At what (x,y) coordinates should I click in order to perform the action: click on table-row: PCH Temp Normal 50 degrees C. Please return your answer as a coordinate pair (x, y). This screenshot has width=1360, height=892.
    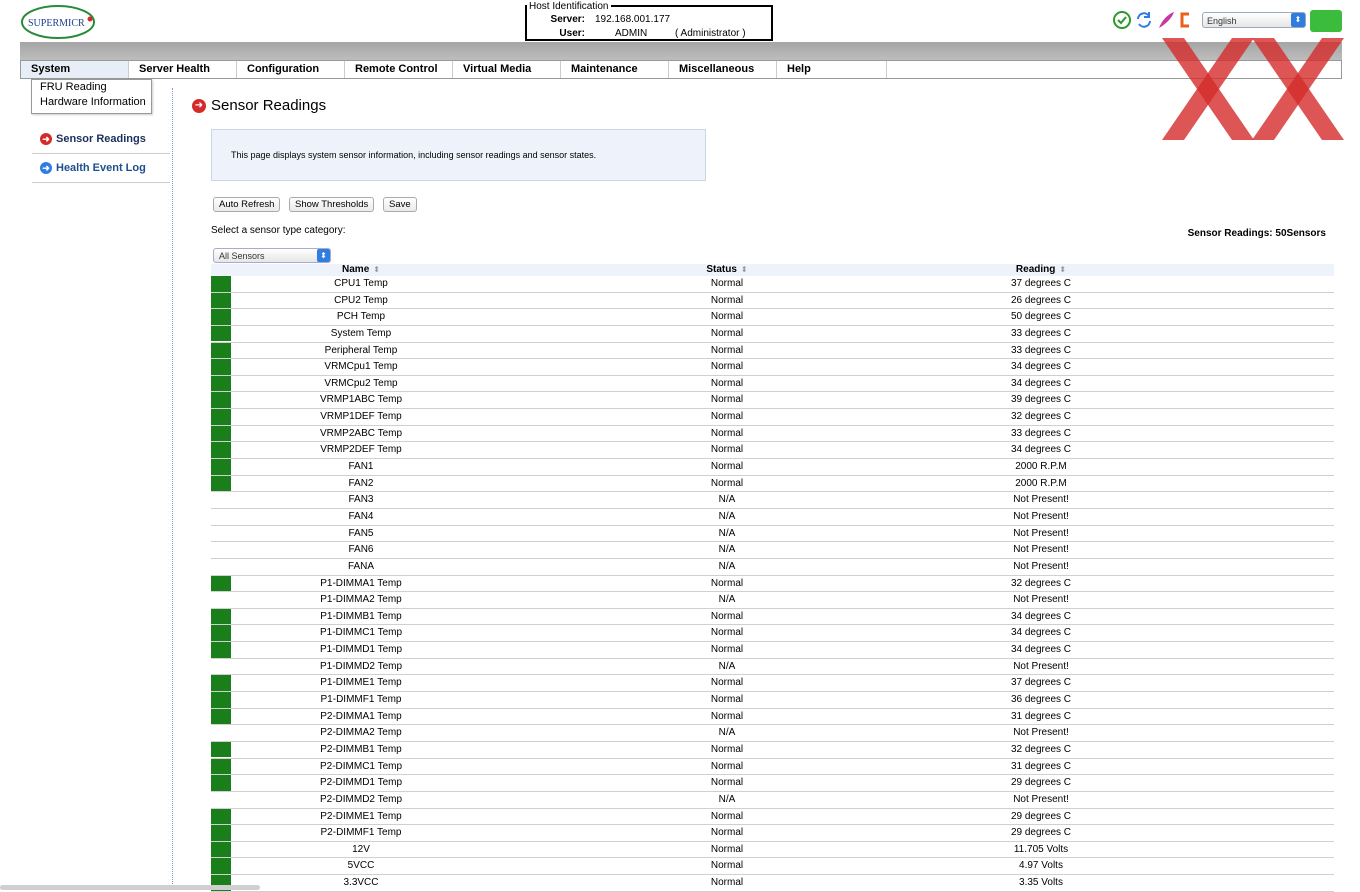
    Looking at the image, I should click on (772, 317).